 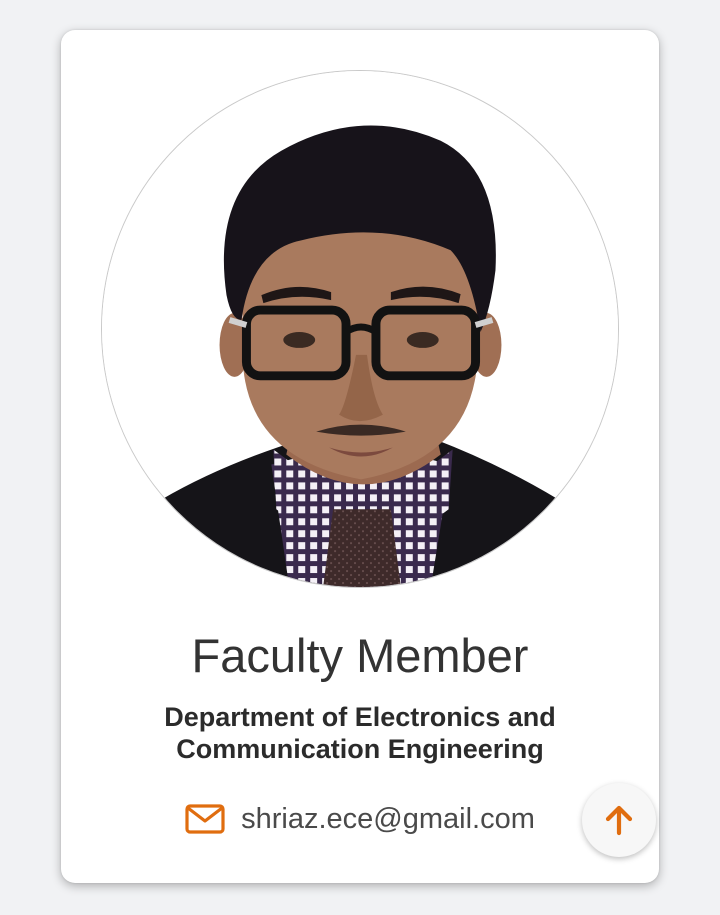 I want to click on email-link: shriaz.ece@gmail.com, so click(x=388, y=819).